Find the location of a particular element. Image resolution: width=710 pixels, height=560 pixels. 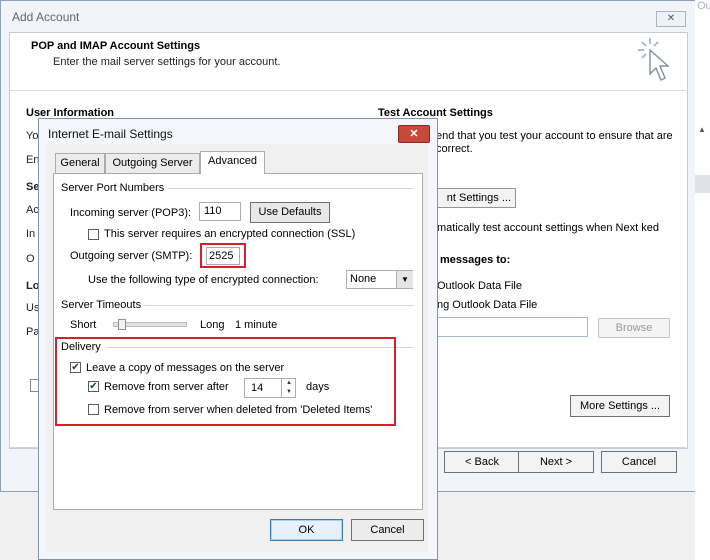

server-port-numbers-label: Server Port Numbers is located at coordinates (114, 188).